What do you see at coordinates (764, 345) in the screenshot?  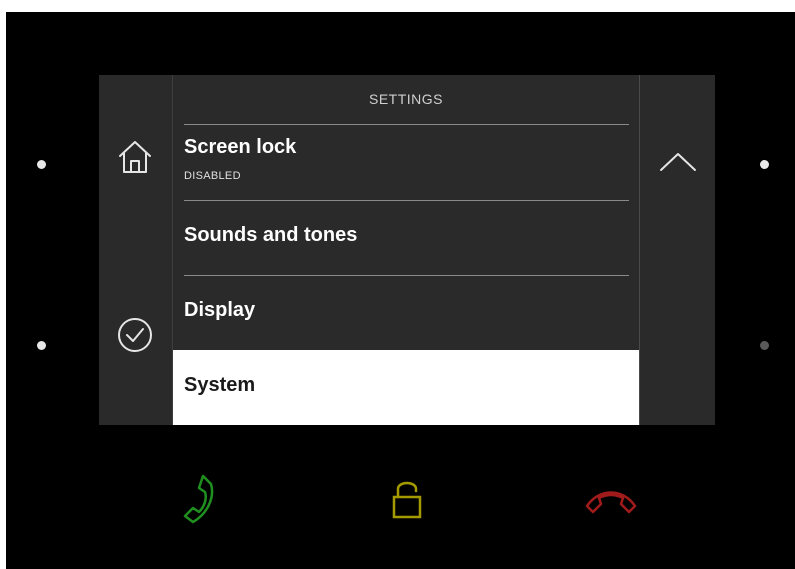 I see `indicator-dot-right-bottom` at bounding box center [764, 345].